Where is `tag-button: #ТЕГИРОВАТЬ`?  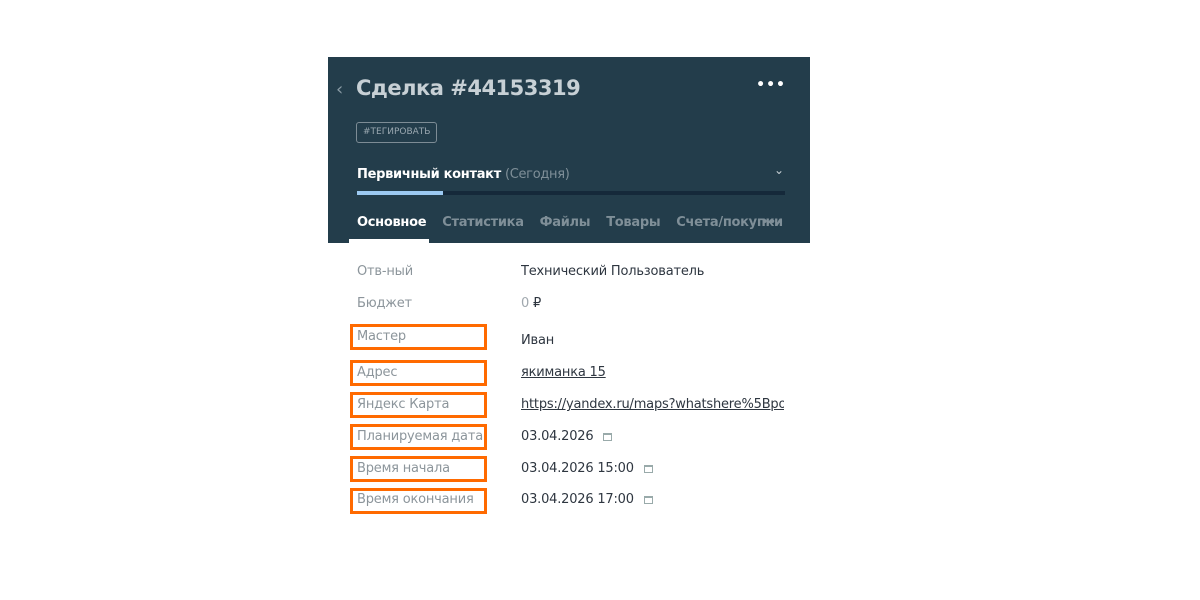
tag-button: #ТЕГИРОВАТЬ is located at coordinates (397, 132).